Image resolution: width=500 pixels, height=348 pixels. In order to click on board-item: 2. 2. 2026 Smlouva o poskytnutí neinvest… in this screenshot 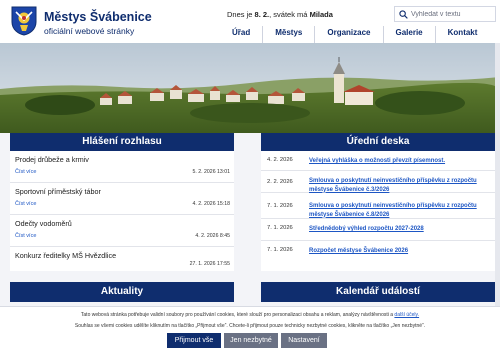, I will do `click(378, 182)`.